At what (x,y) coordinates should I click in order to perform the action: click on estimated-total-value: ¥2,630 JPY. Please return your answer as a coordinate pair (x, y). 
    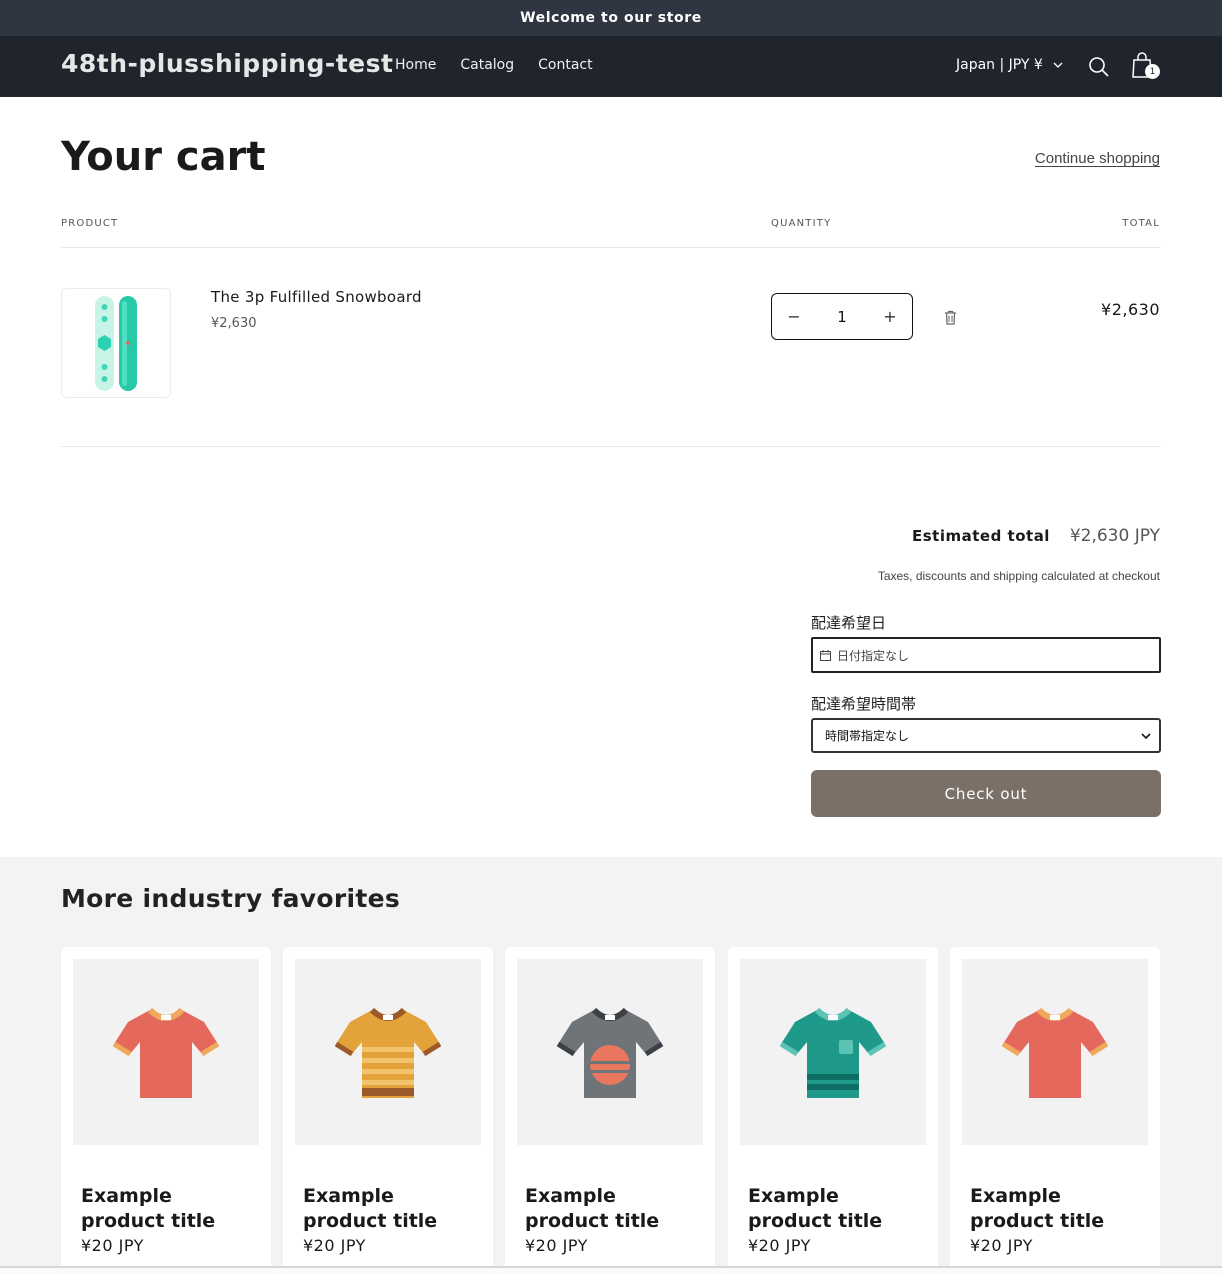
    Looking at the image, I should click on (1114, 536).